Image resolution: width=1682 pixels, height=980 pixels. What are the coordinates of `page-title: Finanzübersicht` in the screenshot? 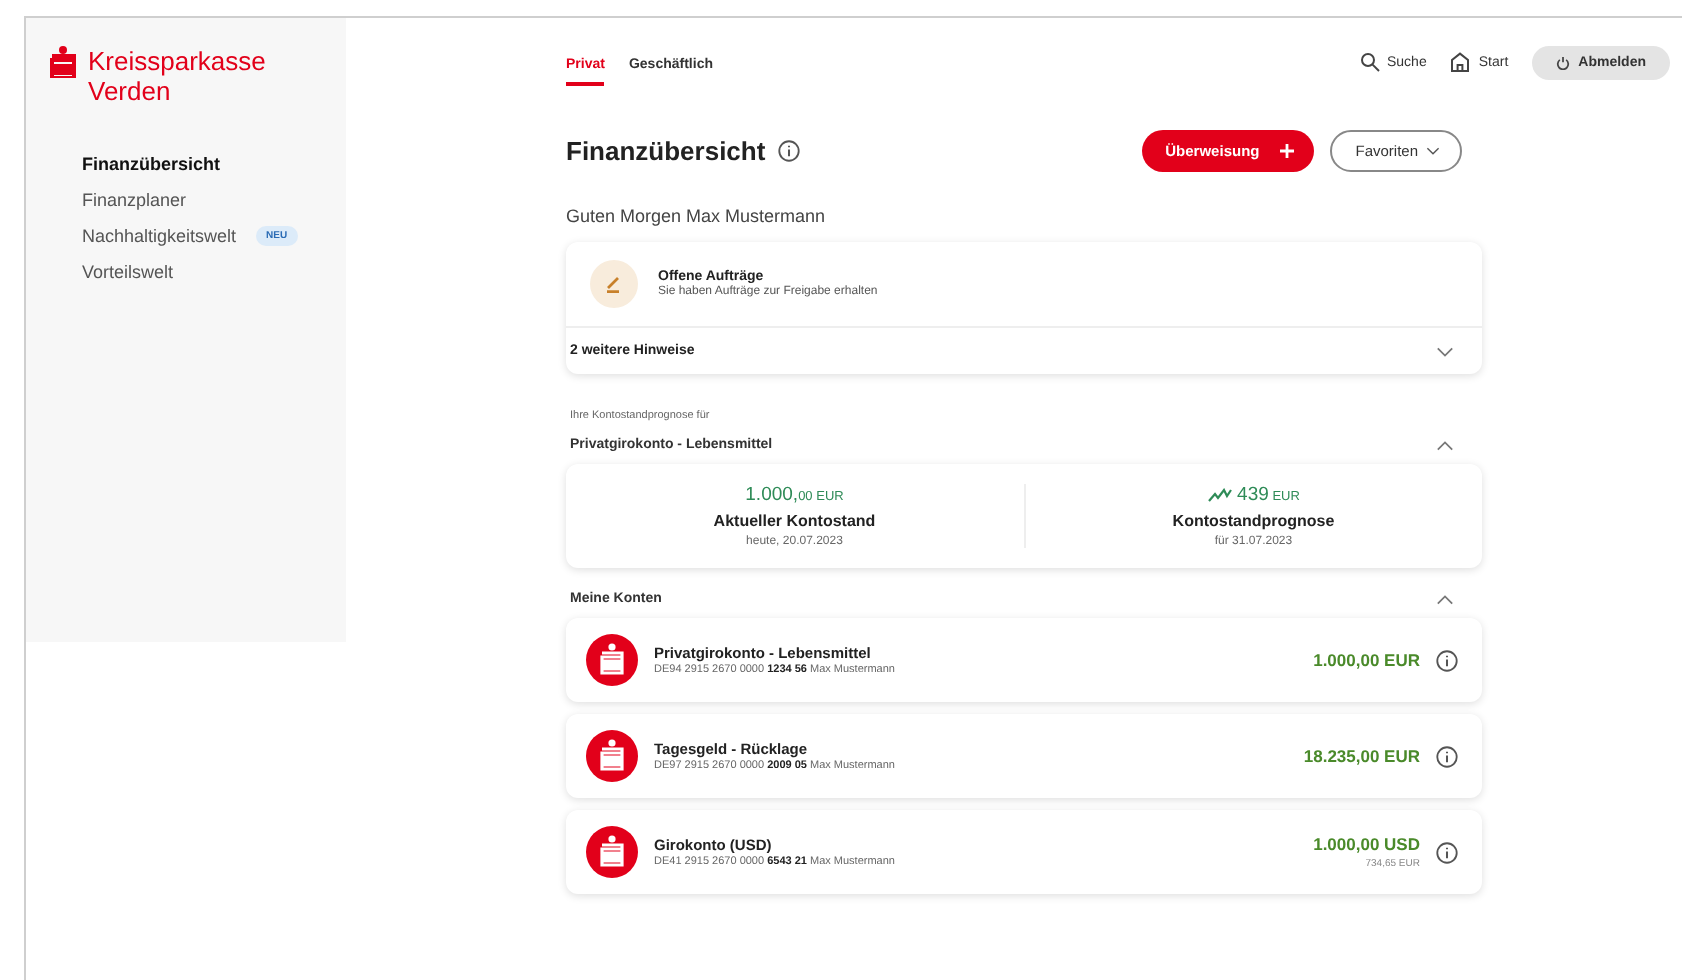 It's located at (666, 150).